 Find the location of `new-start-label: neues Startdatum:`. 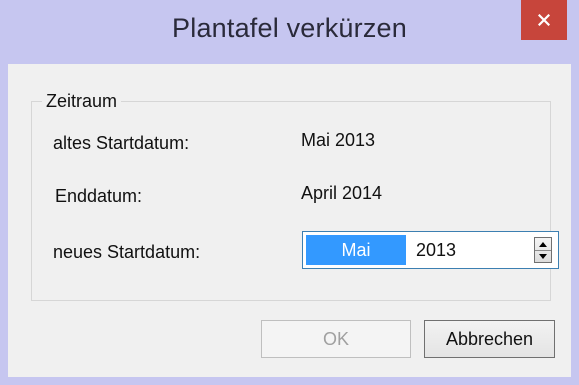

new-start-label: neues Startdatum: is located at coordinates (127, 252).